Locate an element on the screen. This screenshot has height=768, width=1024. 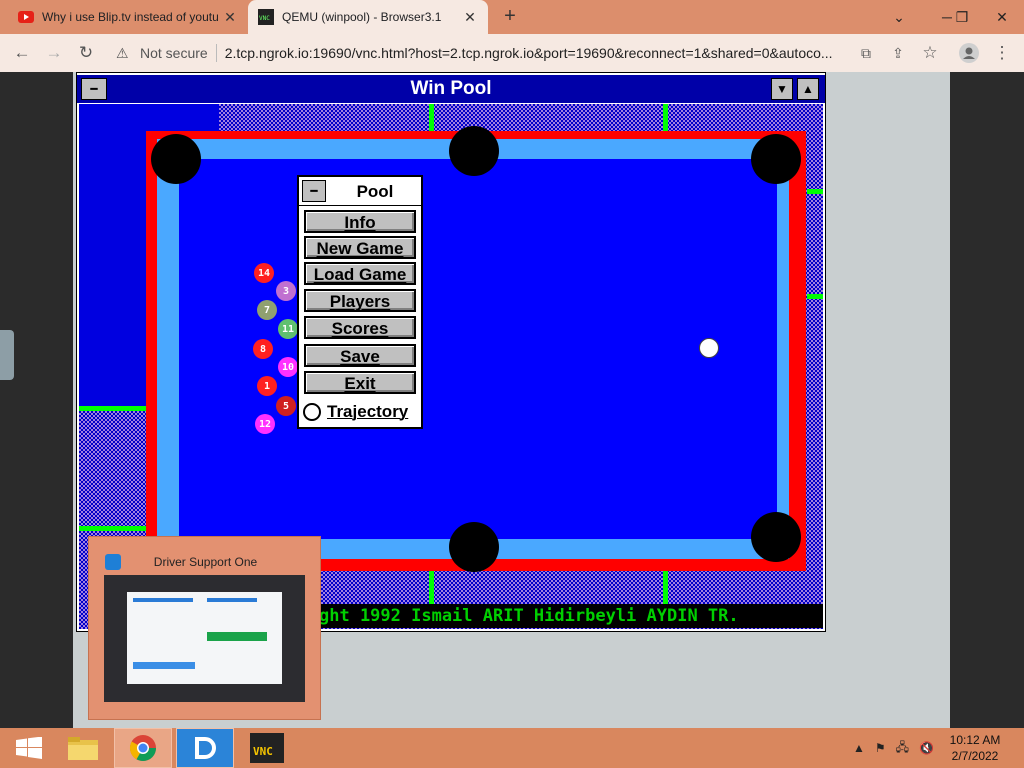
close-window-icon: ✕ is located at coordinates (1002, 17).